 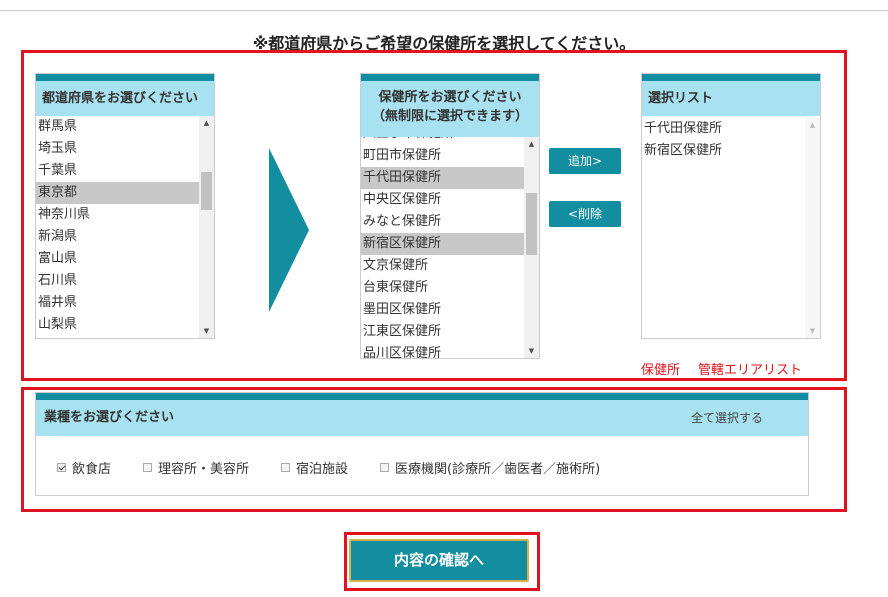 What do you see at coordinates (727, 418) in the screenshot?
I see `select-all-link: 全て選択する` at bounding box center [727, 418].